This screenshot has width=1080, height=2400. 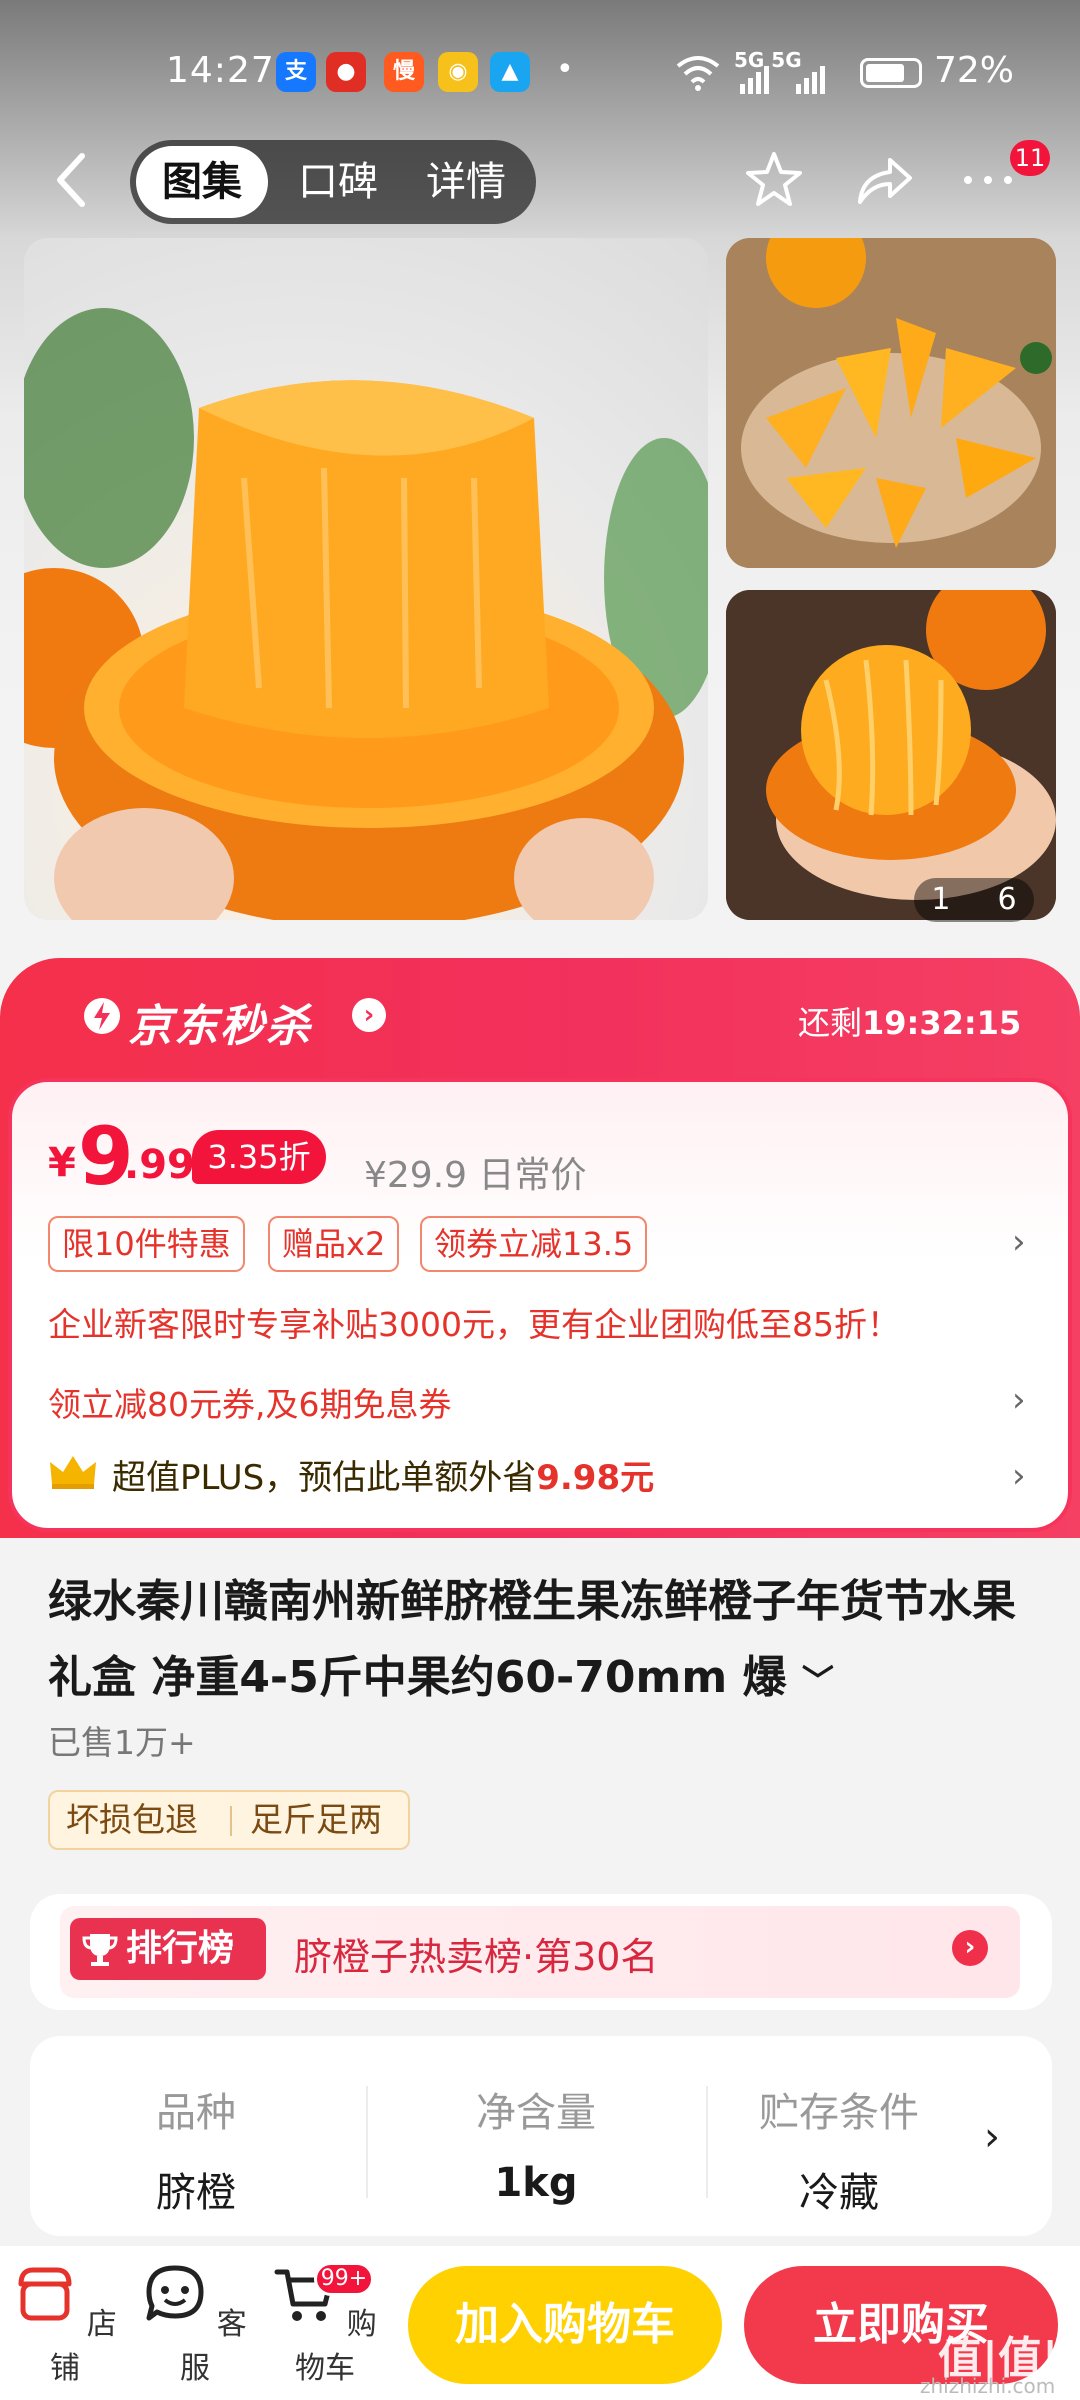 I want to click on ranking-badge: 排行榜, so click(x=168, y=1949).